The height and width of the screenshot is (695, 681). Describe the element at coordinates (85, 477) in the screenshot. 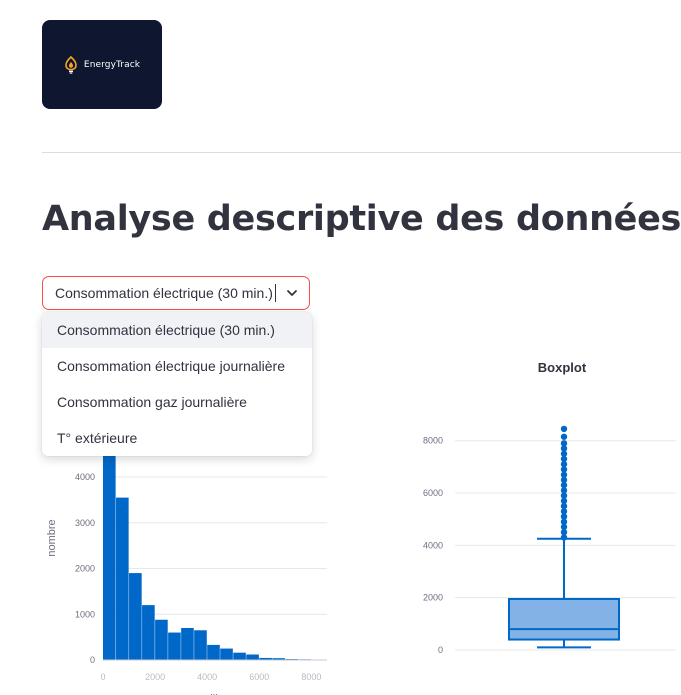

I see `hist-ytick-label: 4000` at that location.